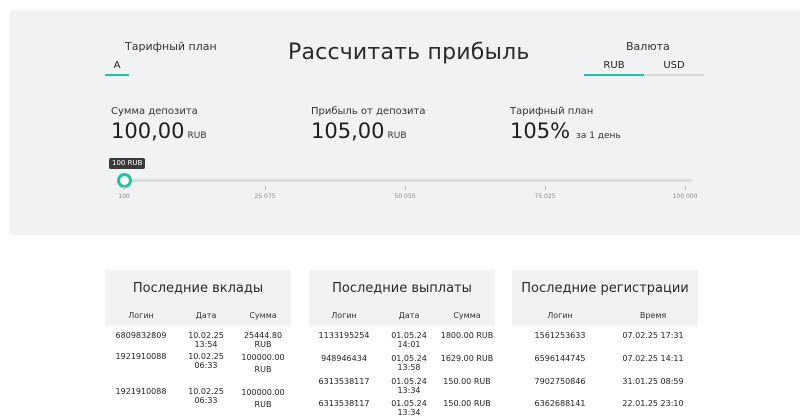 The image size is (800, 419). Describe the element at coordinates (653, 315) in the screenshot. I see `column-time: Время` at that location.